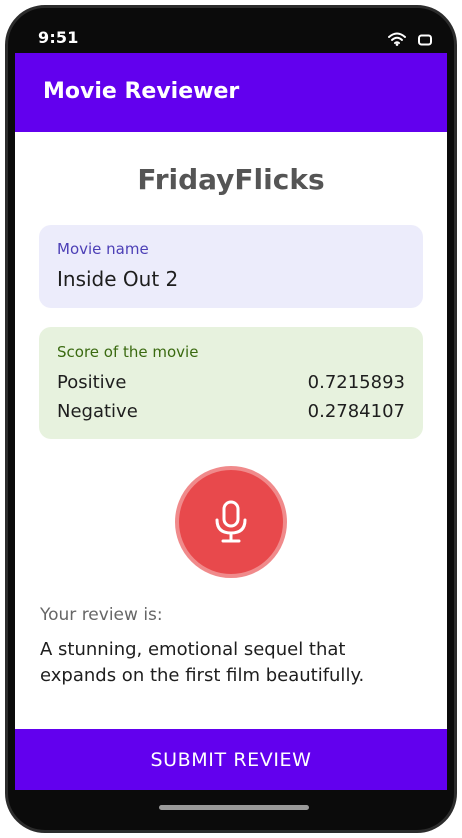 The image size is (462, 838). I want to click on positive-value: 0.7215893, so click(356, 382).